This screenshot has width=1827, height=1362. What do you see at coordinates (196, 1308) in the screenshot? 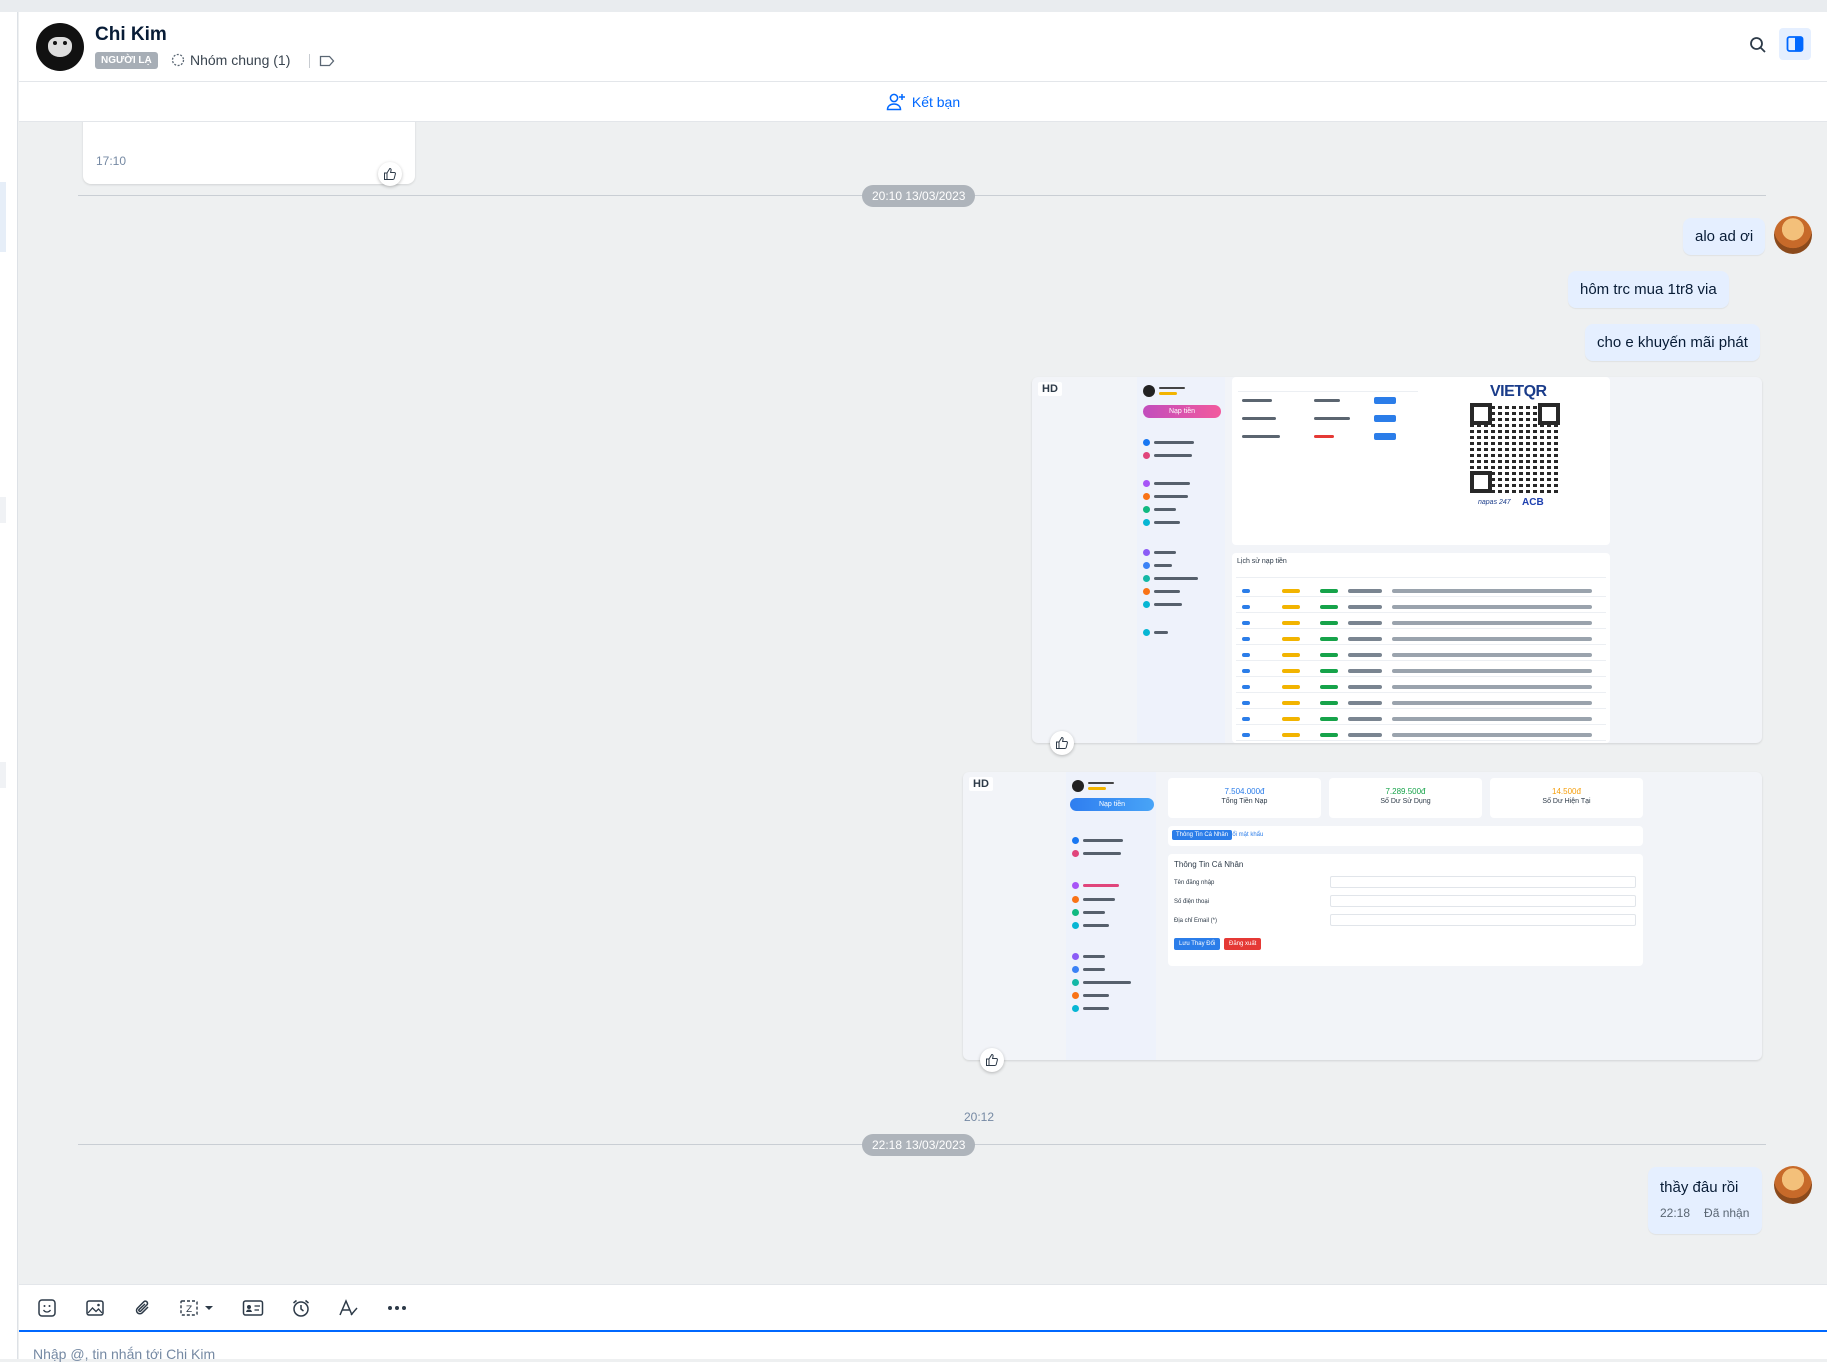
I see `screenshot-icon: Z` at bounding box center [196, 1308].